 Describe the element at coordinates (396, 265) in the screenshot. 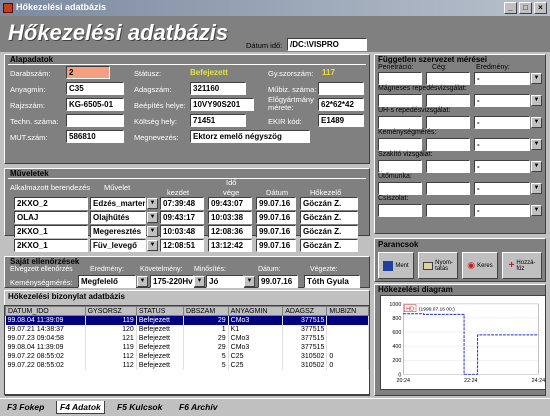

I see `ment-button: Ment` at that location.